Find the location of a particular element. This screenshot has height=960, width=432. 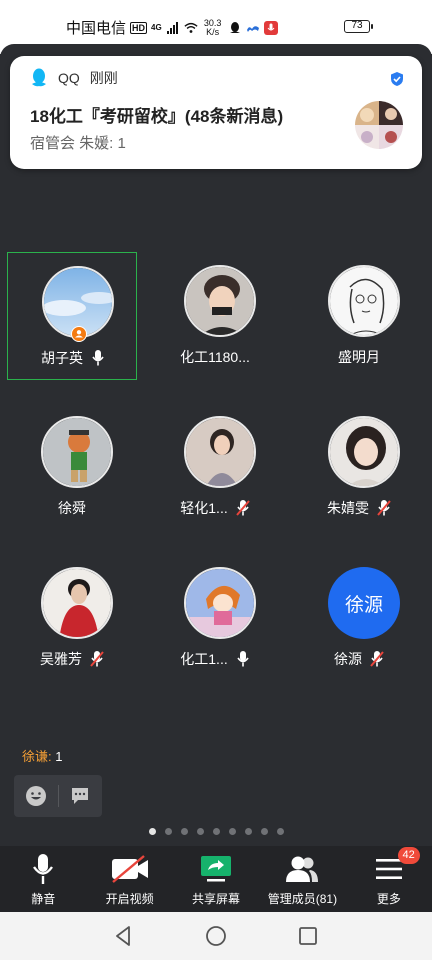

verified-shield-icon is located at coordinates (397, 79).